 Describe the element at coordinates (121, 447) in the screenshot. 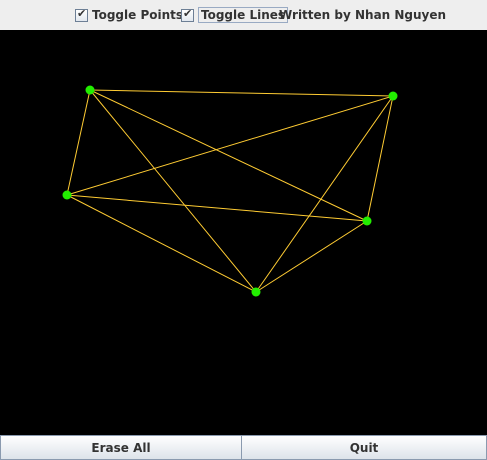

I see `erase-all-button: Erase All` at that location.